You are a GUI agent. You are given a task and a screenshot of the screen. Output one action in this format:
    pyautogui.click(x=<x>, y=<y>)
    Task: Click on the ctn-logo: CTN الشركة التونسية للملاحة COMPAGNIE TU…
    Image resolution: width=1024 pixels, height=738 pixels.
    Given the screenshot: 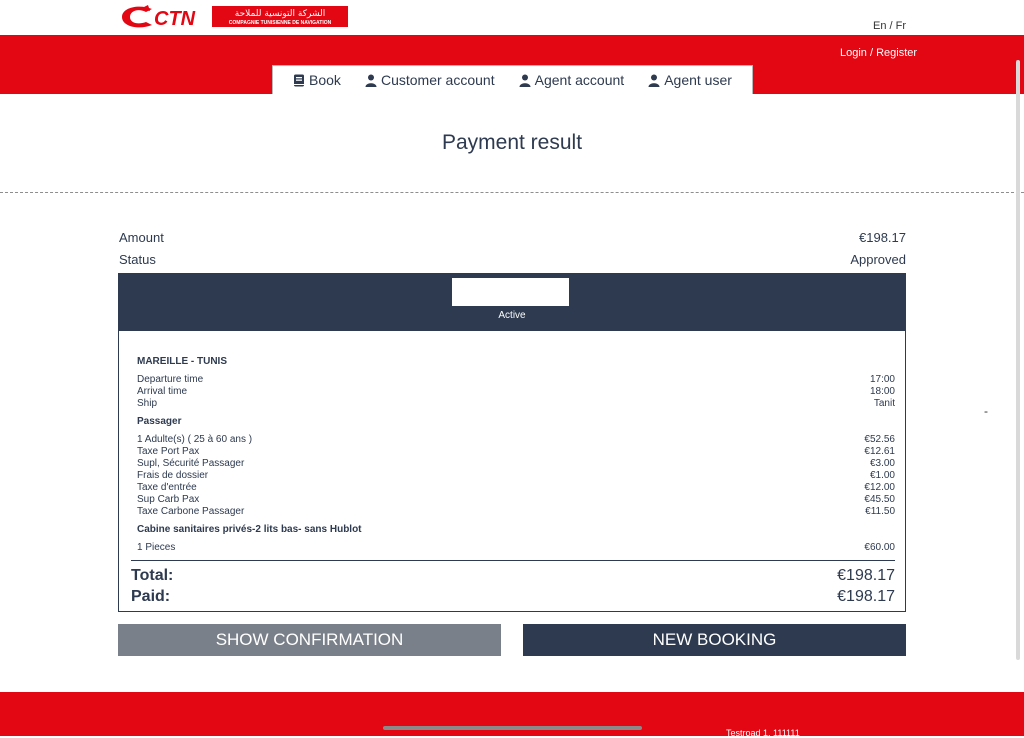 What is the action you would take?
    pyautogui.click(x=234, y=16)
    